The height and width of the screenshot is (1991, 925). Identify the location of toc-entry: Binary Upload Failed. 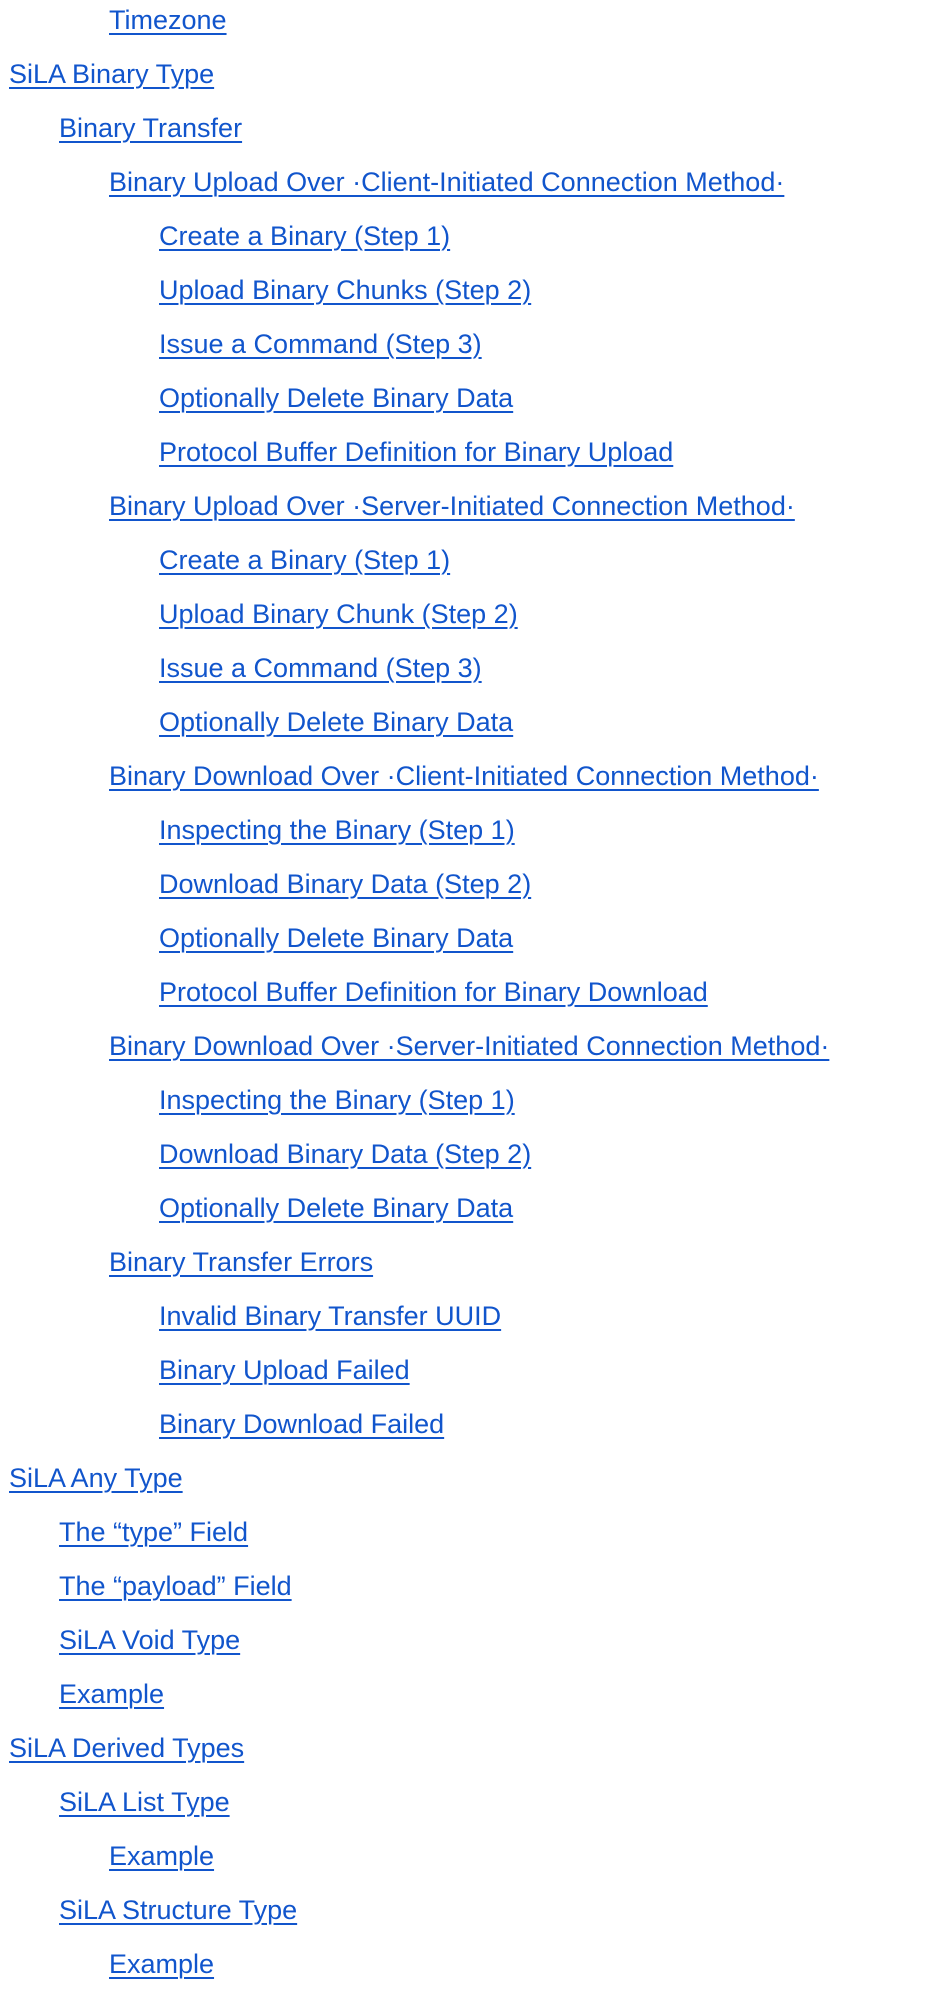
(462, 1370).